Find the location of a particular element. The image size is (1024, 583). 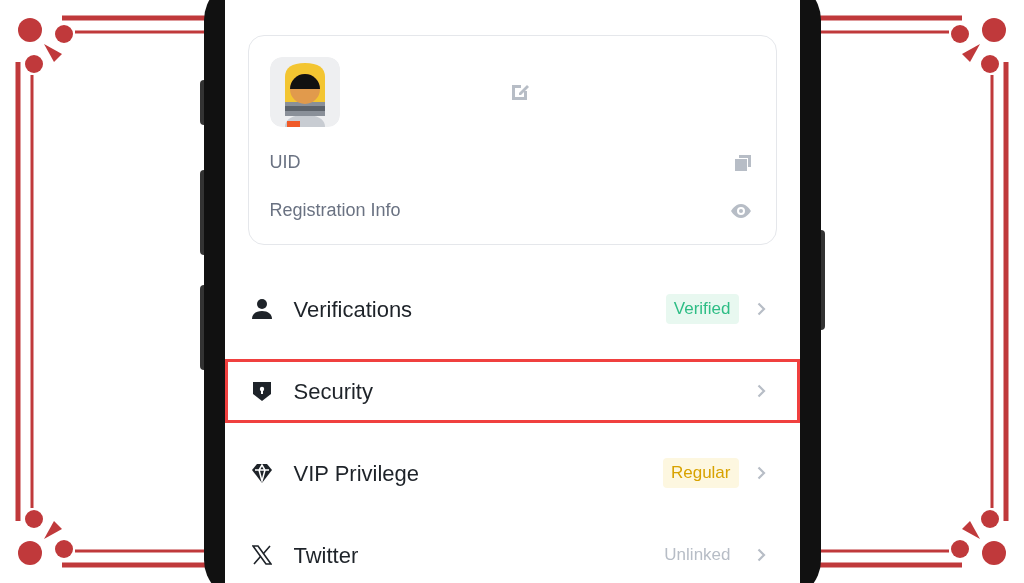

copy-icon is located at coordinates (742, 162).